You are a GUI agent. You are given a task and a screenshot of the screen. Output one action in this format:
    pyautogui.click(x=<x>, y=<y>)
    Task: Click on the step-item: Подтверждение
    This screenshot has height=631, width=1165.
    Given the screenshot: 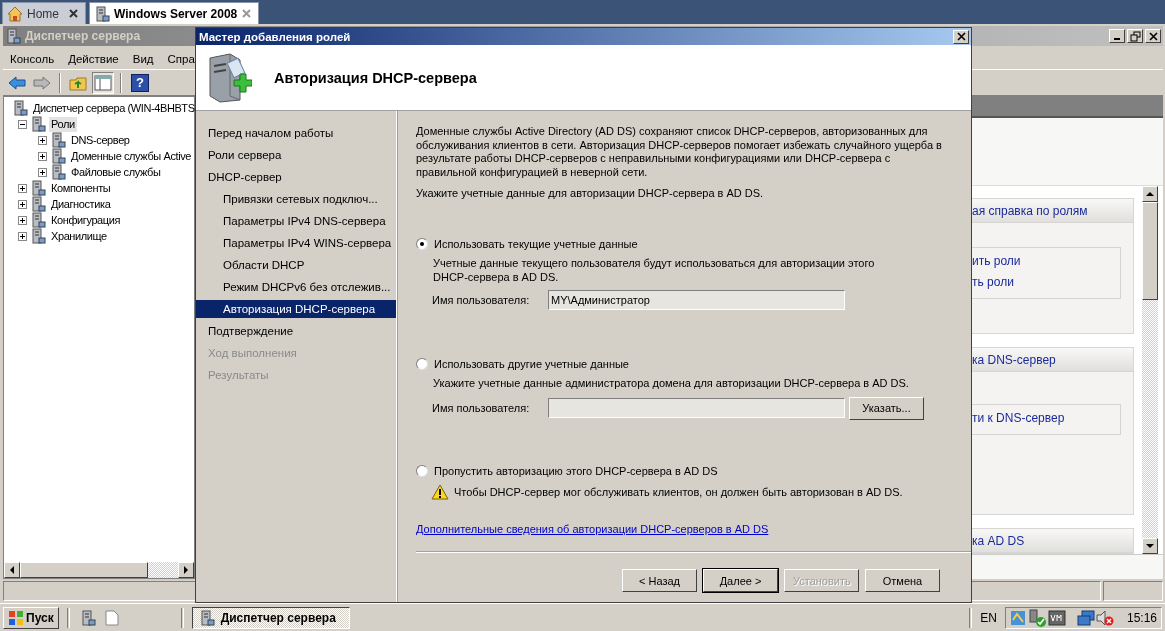 What is the action you would take?
    pyautogui.click(x=296, y=333)
    